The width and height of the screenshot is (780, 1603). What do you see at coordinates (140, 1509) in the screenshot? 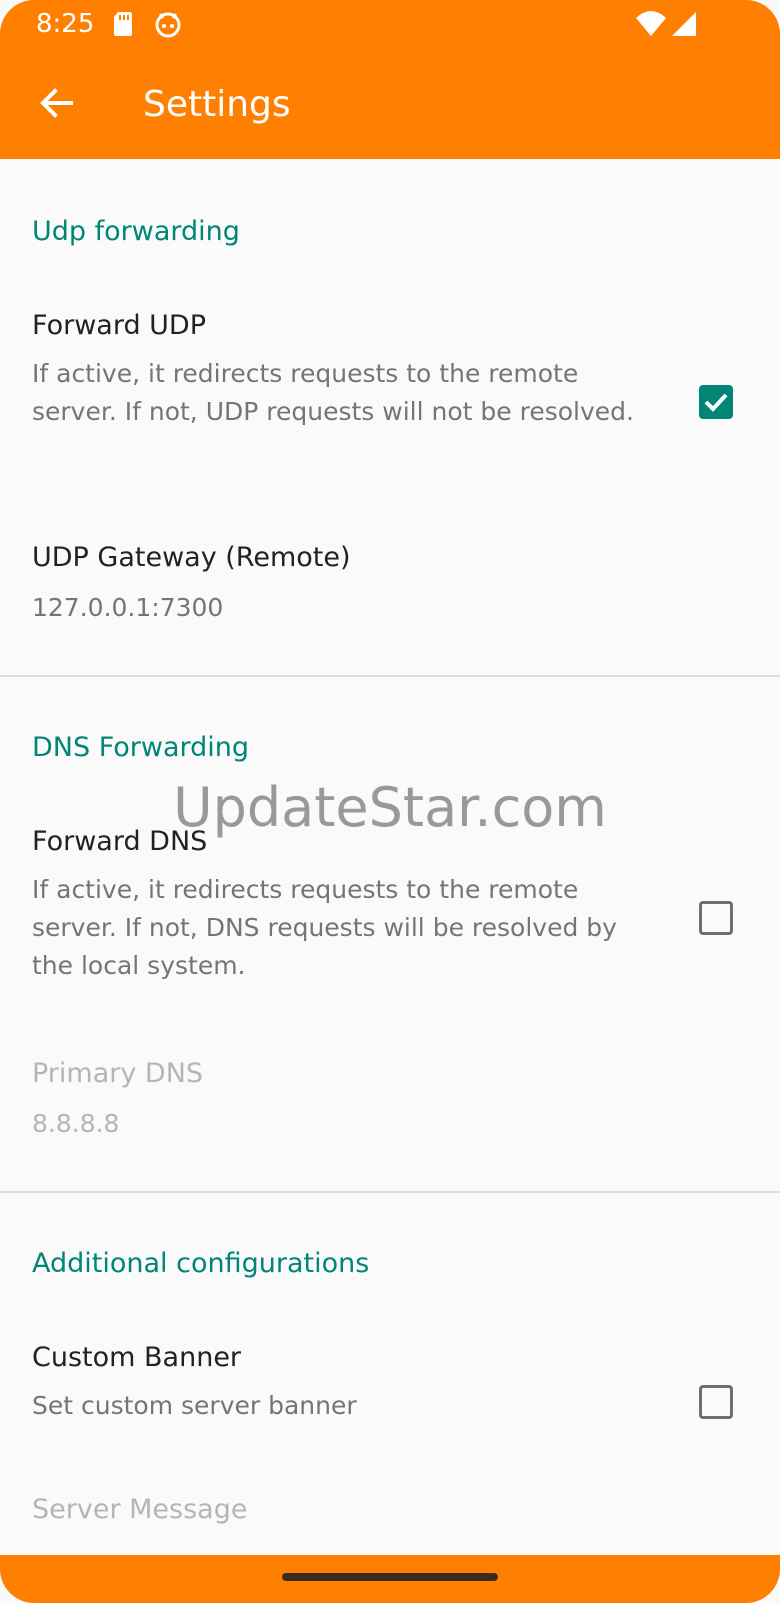
I see `pref-title: Server Message` at bounding box center [140, 1509].